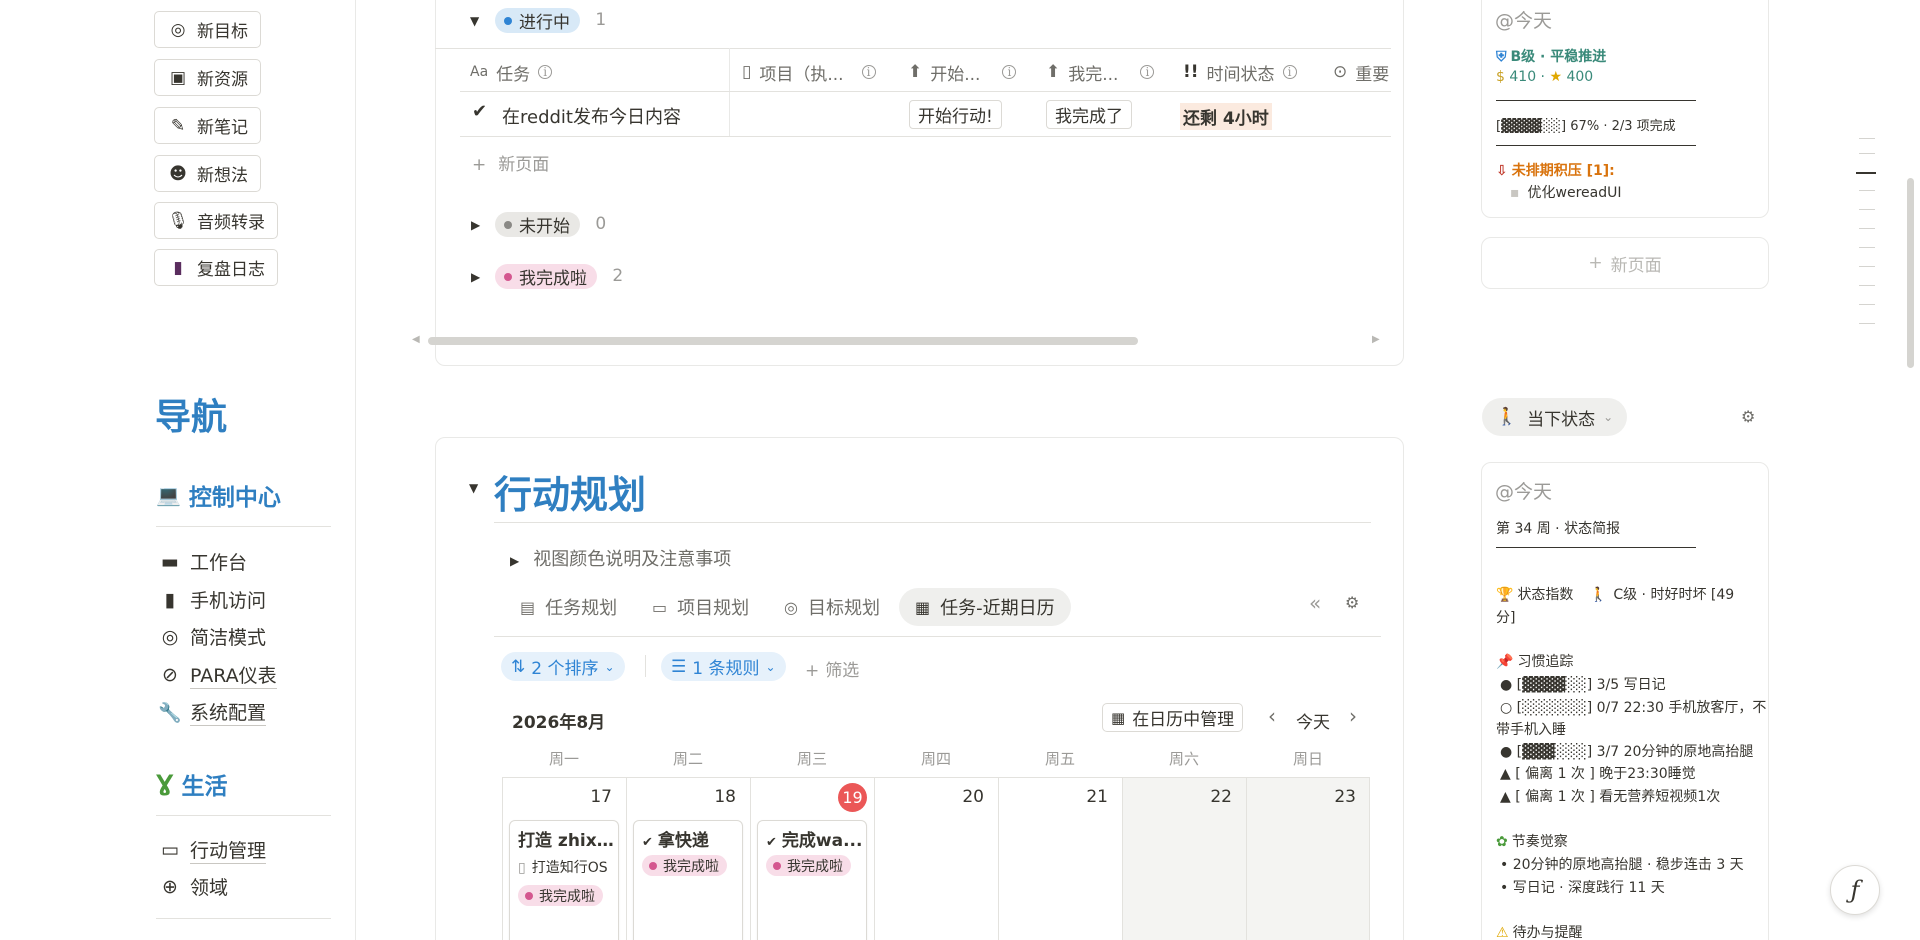 Image resolution: width=1920 pixels, height=940 pixels. Describe the element at coordinates (1353, 716) in the screenshot. I see `next-month-icon: ›` at that location.